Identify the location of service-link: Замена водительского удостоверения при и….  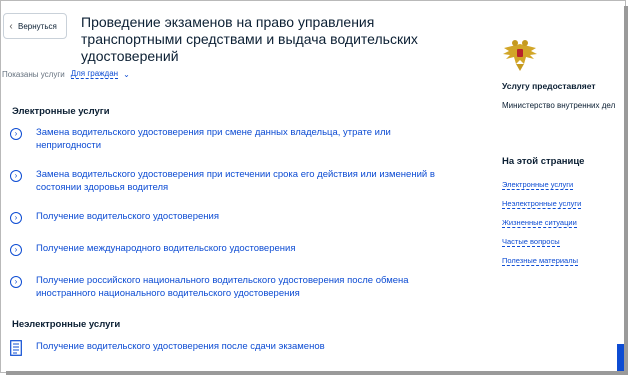
(236, 181).